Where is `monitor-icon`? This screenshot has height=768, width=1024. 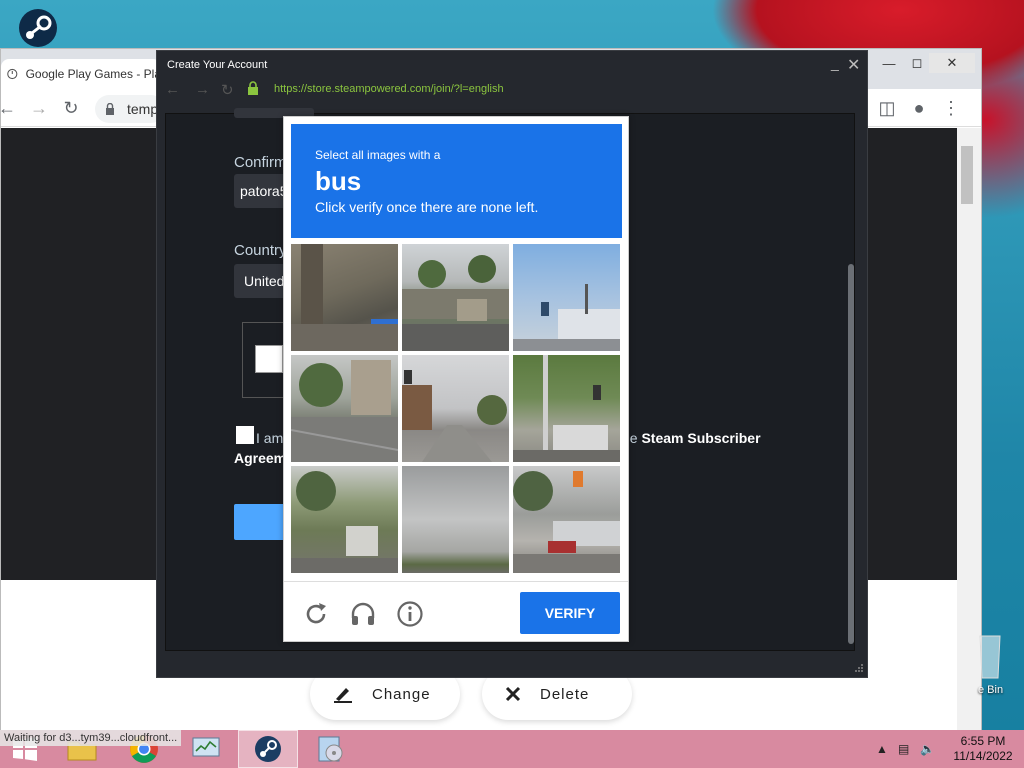
monitor-icon is located at coordinates (206, 747).